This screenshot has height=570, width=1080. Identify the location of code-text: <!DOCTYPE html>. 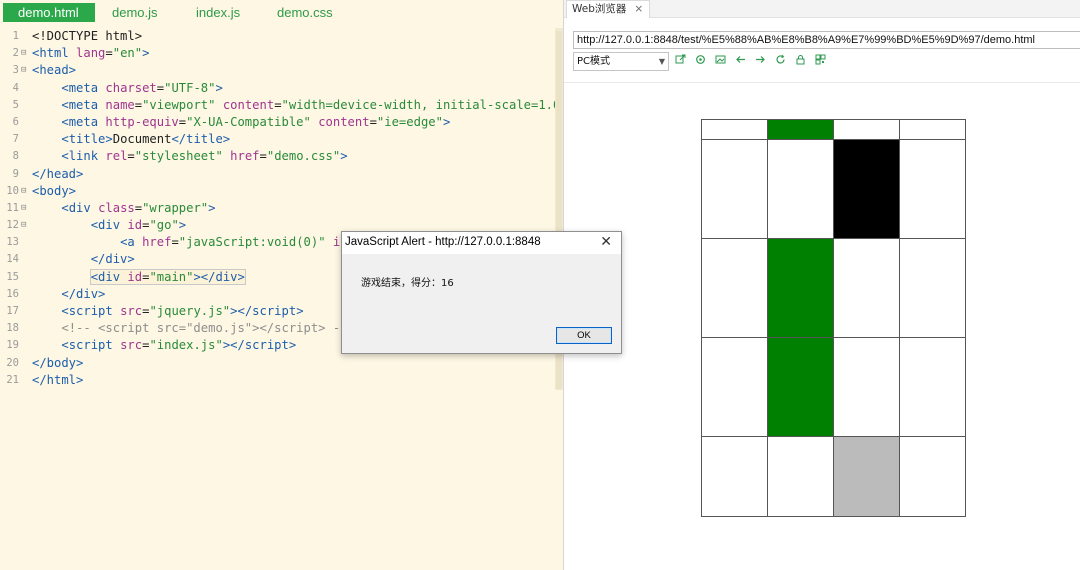
(87, 36).